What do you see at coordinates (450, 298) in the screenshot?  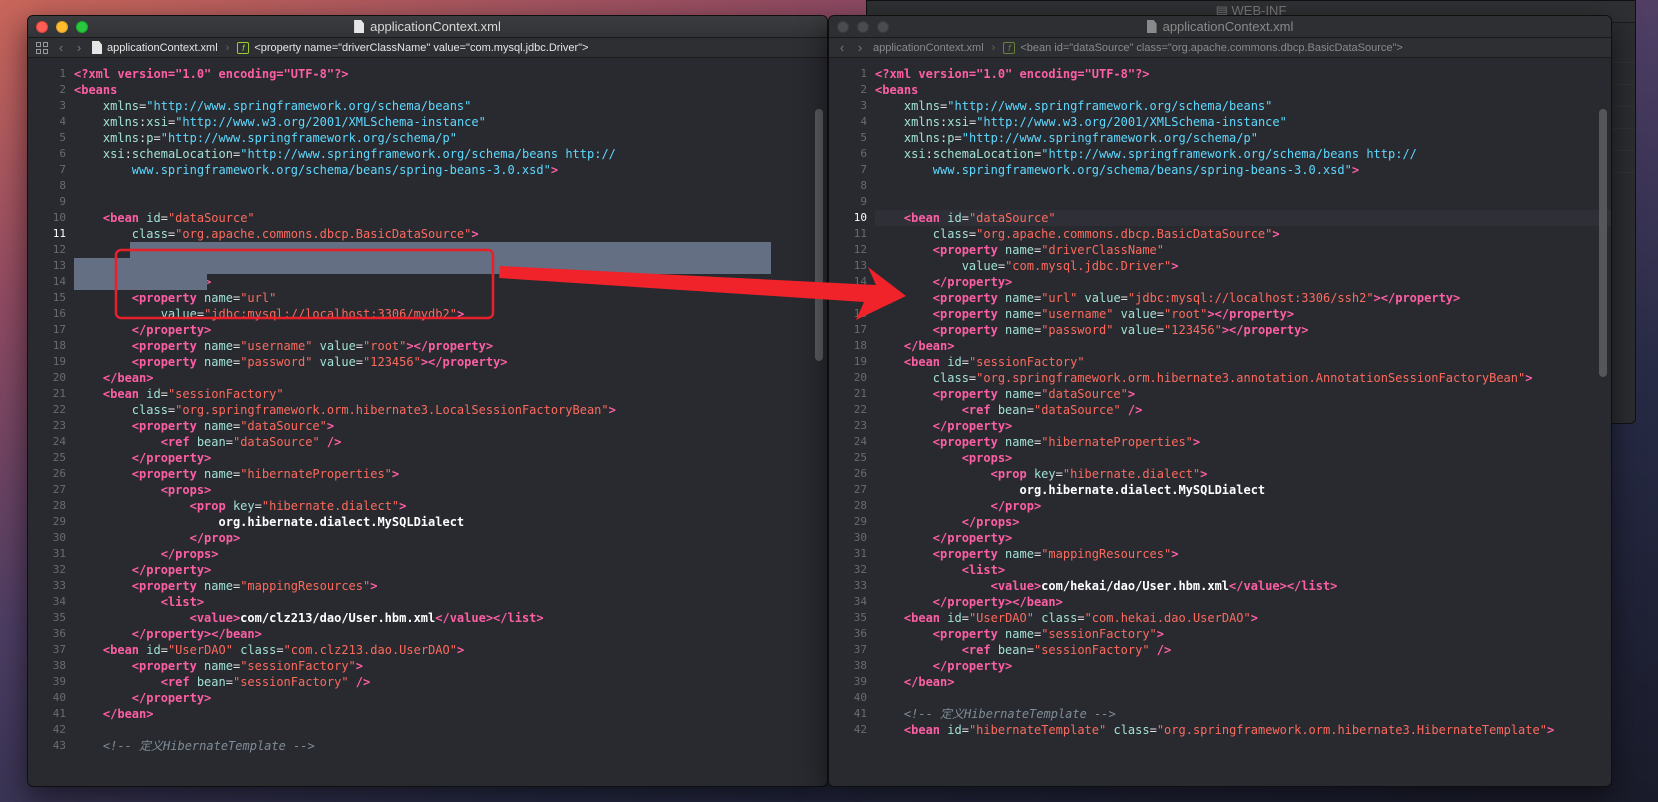 I see `code-line: <property name="url"` at bounding box center [450, 298].